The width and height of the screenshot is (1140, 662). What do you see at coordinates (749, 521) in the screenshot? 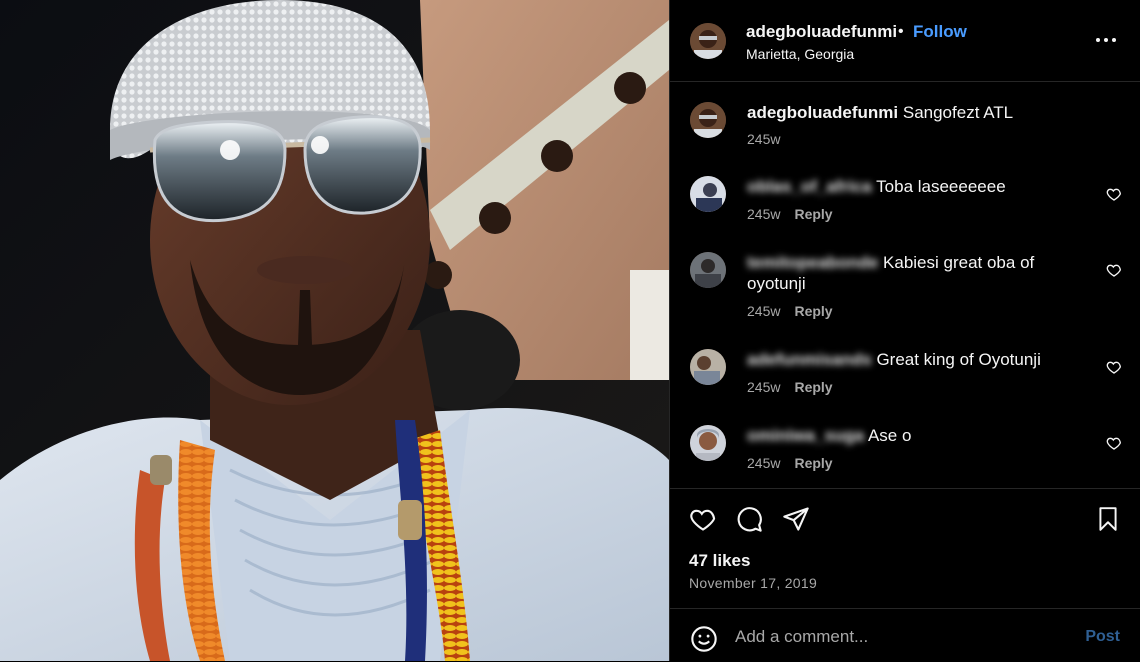
I see `comment-icon` at bounding box center [749, 521].